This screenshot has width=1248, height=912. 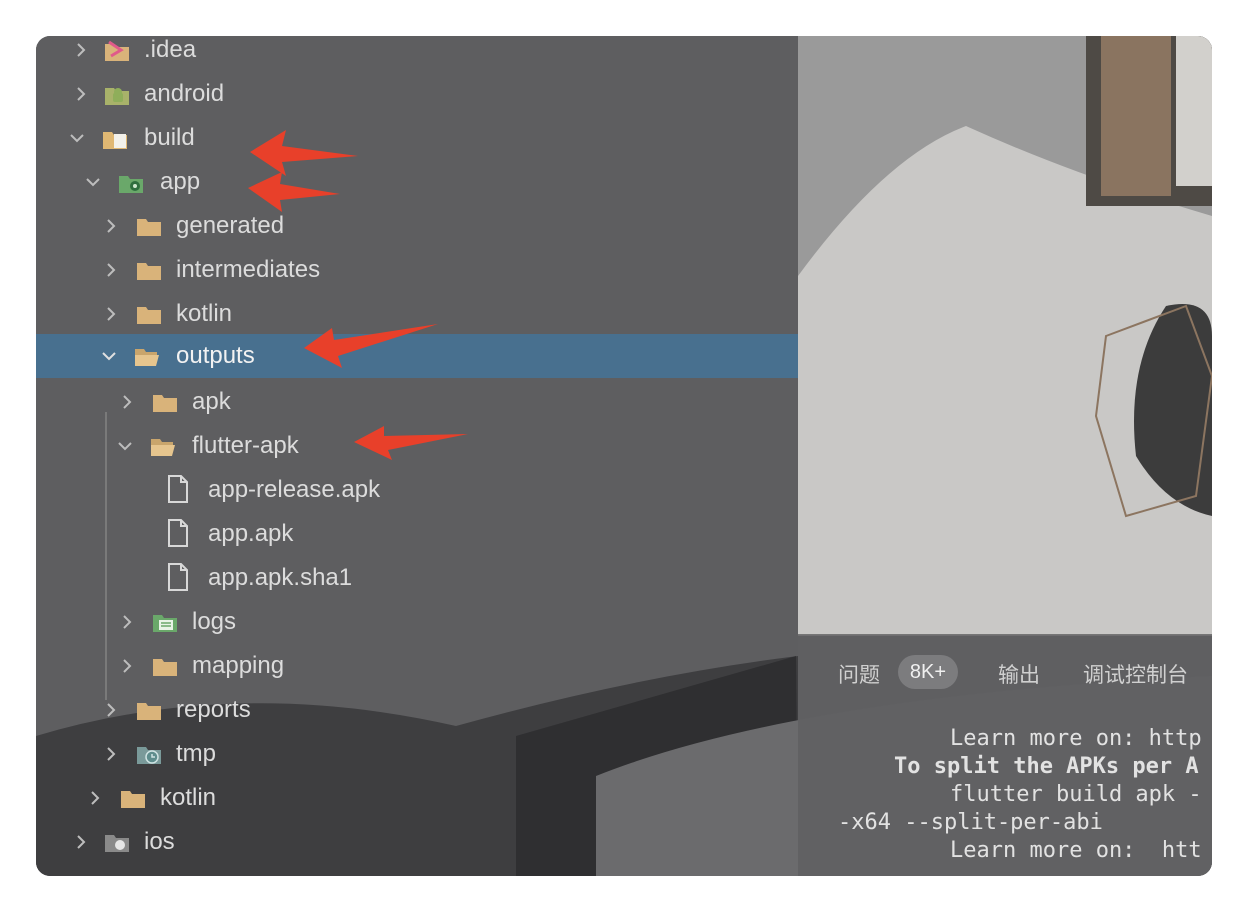 I want to click on tree-item-label: android, so click(x=184, y=93).